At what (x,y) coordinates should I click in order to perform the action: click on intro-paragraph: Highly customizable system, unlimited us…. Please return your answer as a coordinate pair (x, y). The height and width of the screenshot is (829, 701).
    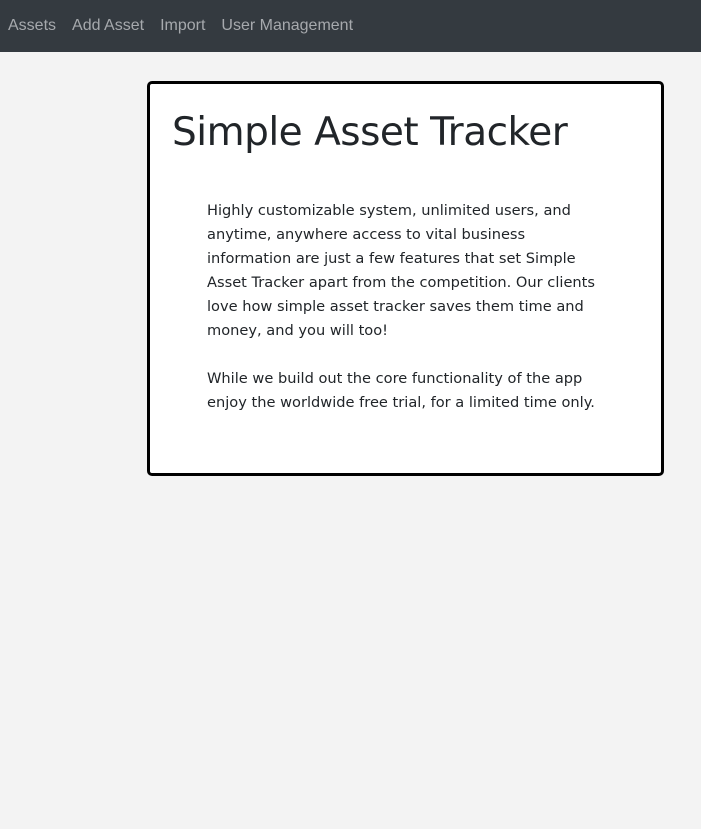
    Looking at the image, I should click on (401, 270).